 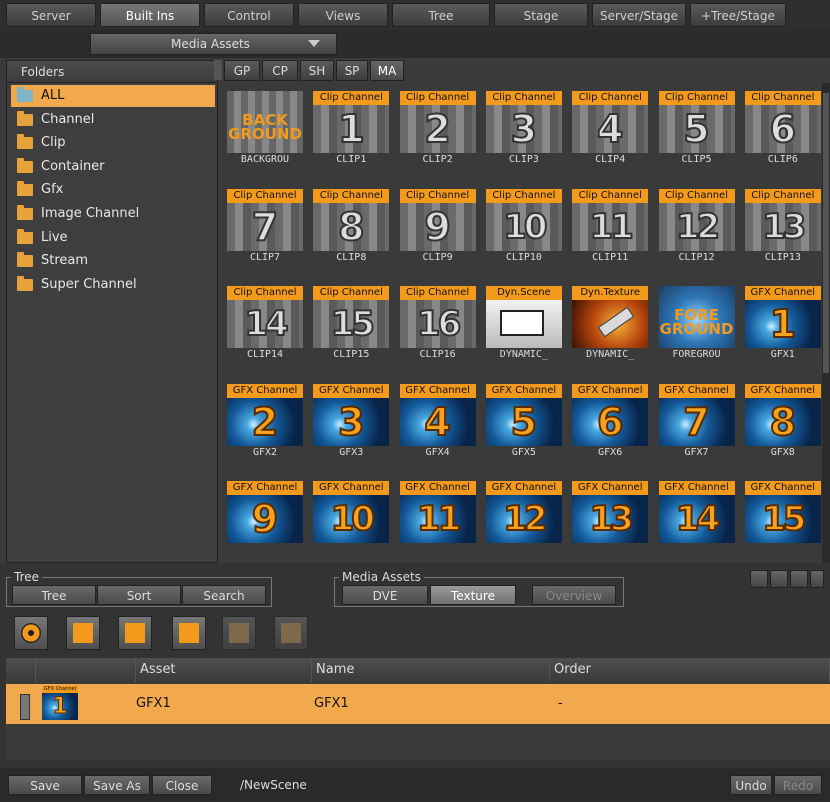 What do you see at coordinates (525, 519) in the screenshot?
I see `asset-number: 12` at bounding box center [525, 519].